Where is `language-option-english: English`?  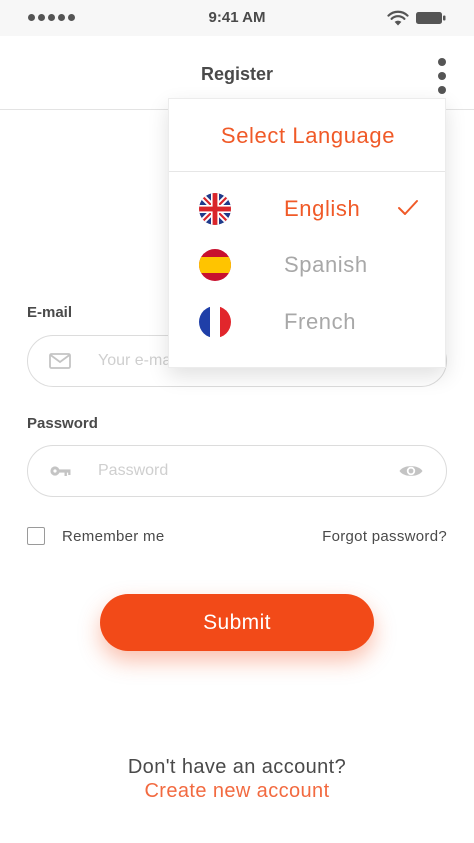 language-option-english: English is located at coordinates (307, 209).